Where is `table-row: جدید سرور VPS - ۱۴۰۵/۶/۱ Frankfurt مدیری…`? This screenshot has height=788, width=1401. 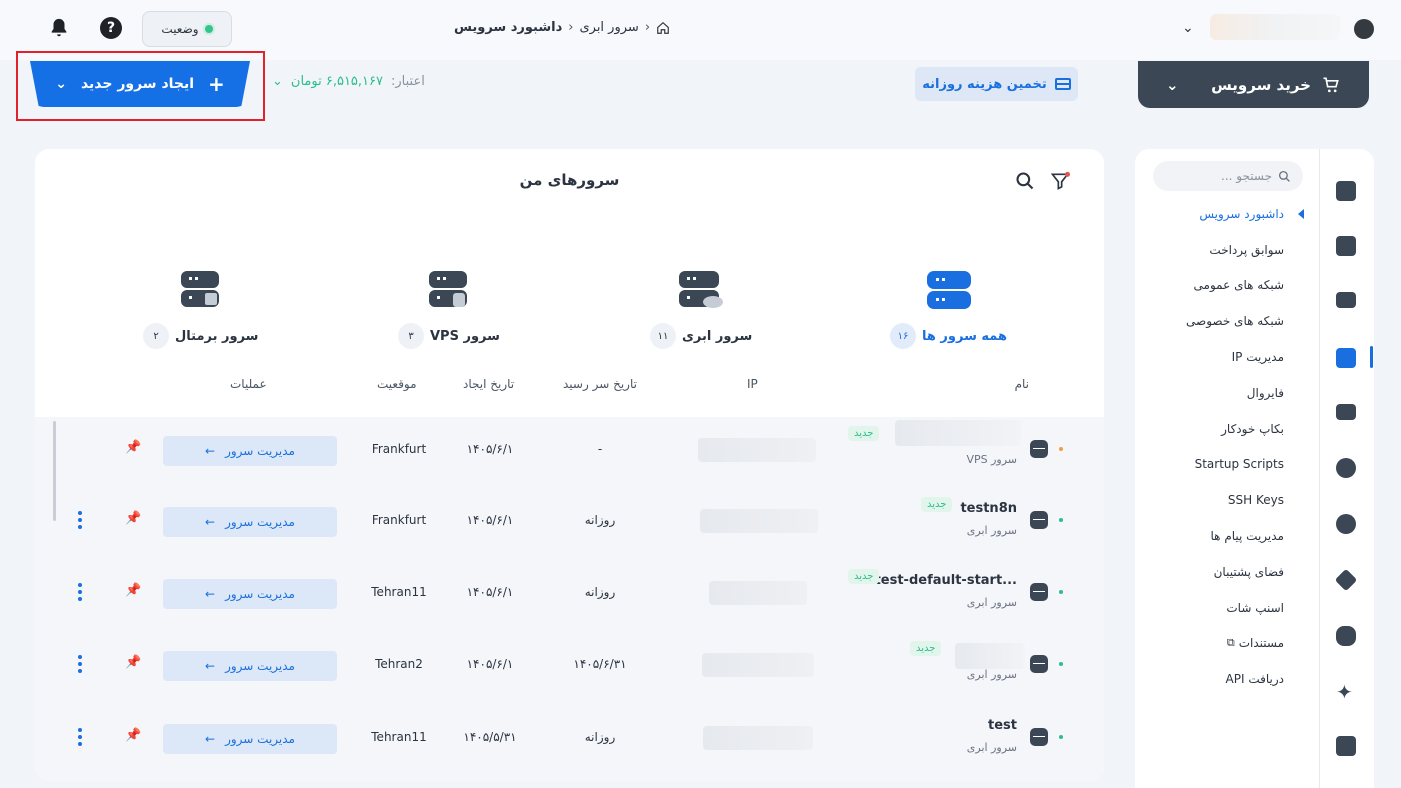
table-row: جدید سرور VPS - ۱۴۰۵/۶/۱ Frankfurt مدیری… is located at coordinates (569, 452).